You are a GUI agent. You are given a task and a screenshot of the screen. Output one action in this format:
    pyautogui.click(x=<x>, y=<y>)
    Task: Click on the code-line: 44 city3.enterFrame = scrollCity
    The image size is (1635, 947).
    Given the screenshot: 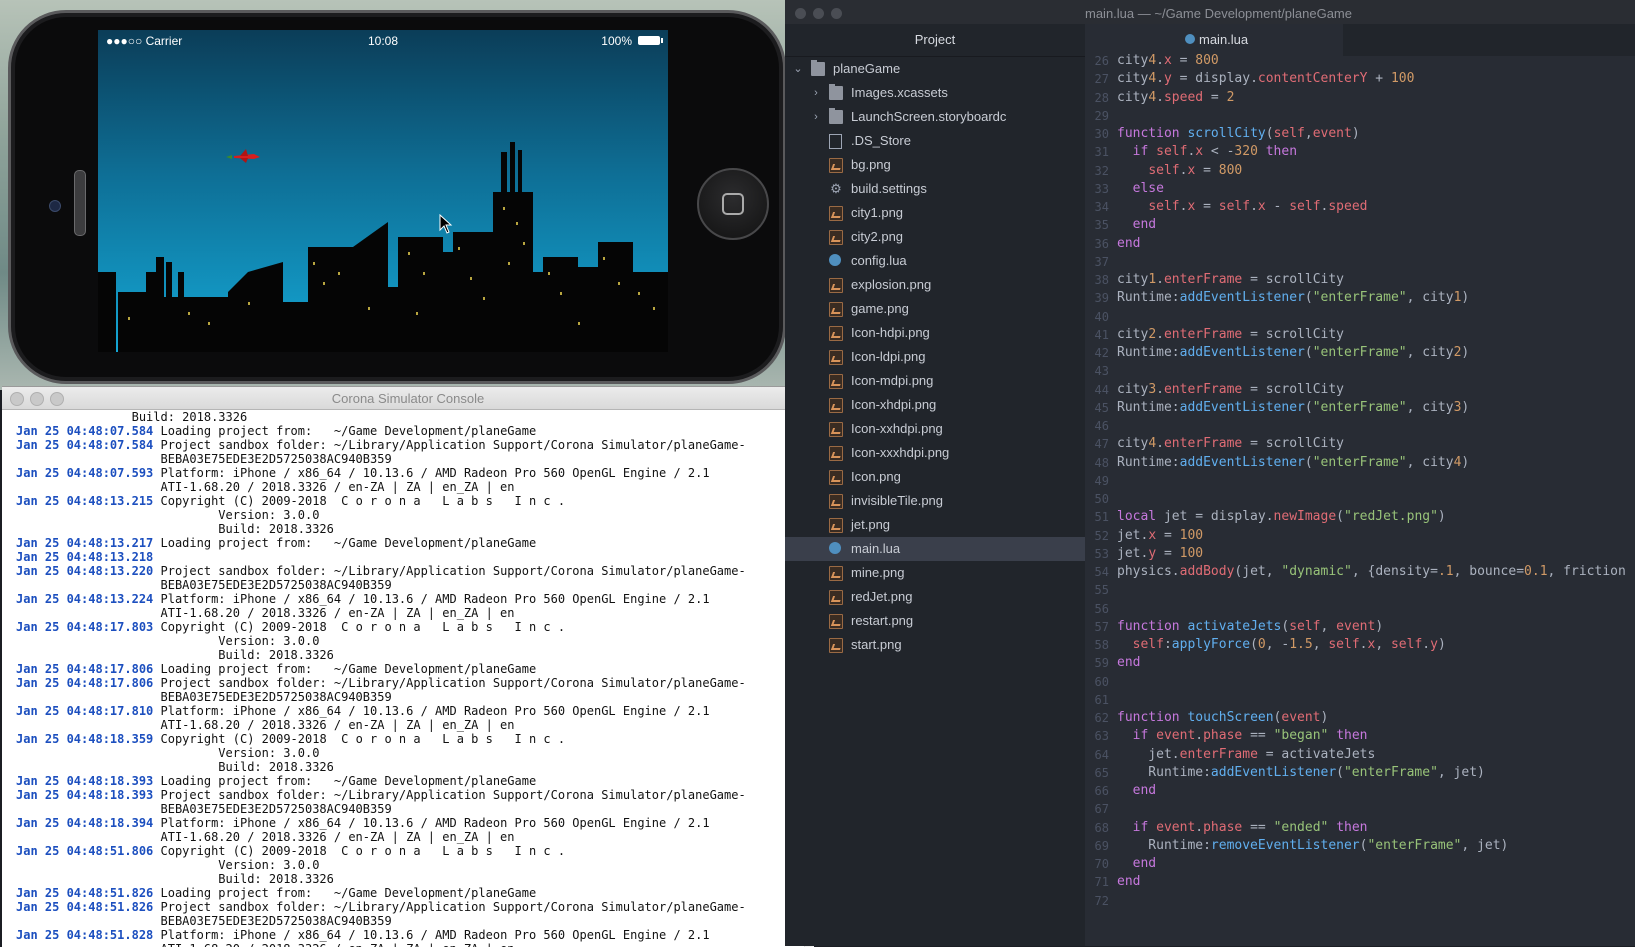 What is the action you would take?
    pyautogui.click(x=1360, y=390)
    